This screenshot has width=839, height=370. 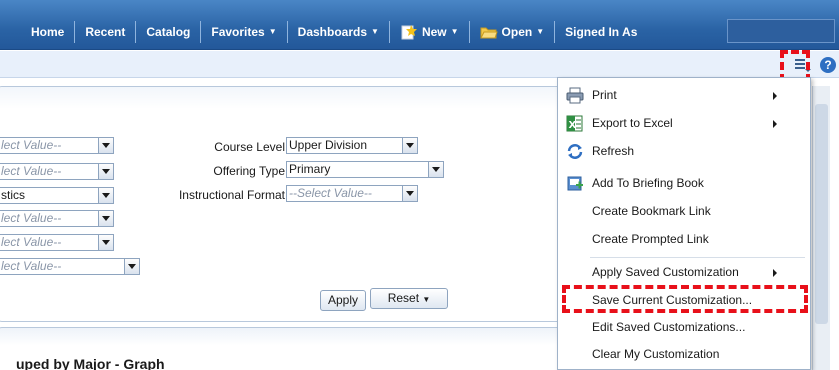 What do you see at coordinates (488, 32) in the screenshot?
I see `folder-icon` at bounding box center [488, 32].